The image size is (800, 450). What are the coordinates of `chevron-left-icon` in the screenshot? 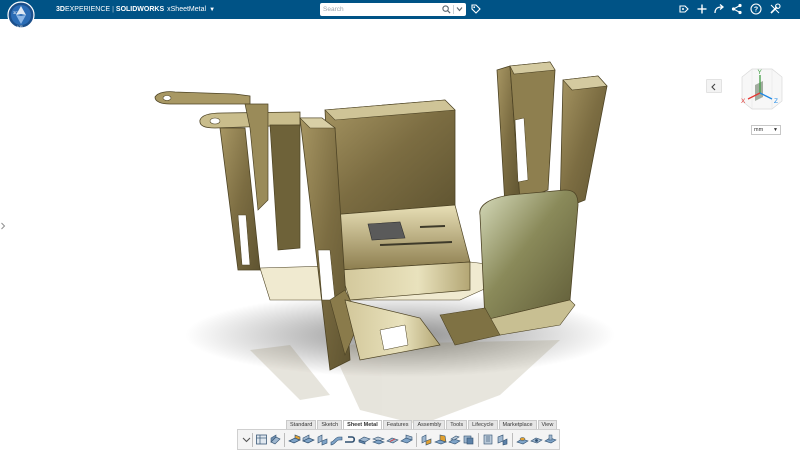 It's located at (713, 87).